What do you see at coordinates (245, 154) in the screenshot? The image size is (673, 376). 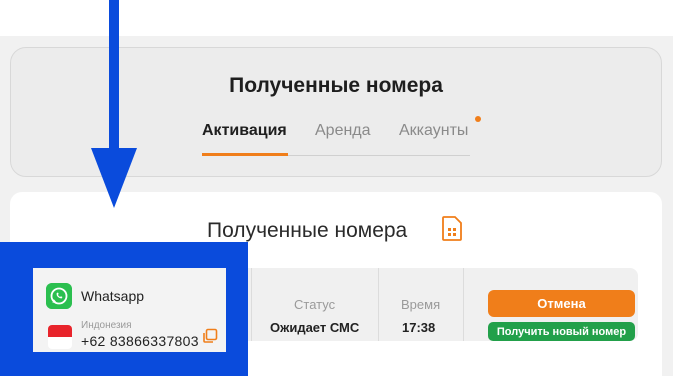 I see `active-tab-indicator` at bounding box center [245, 154].